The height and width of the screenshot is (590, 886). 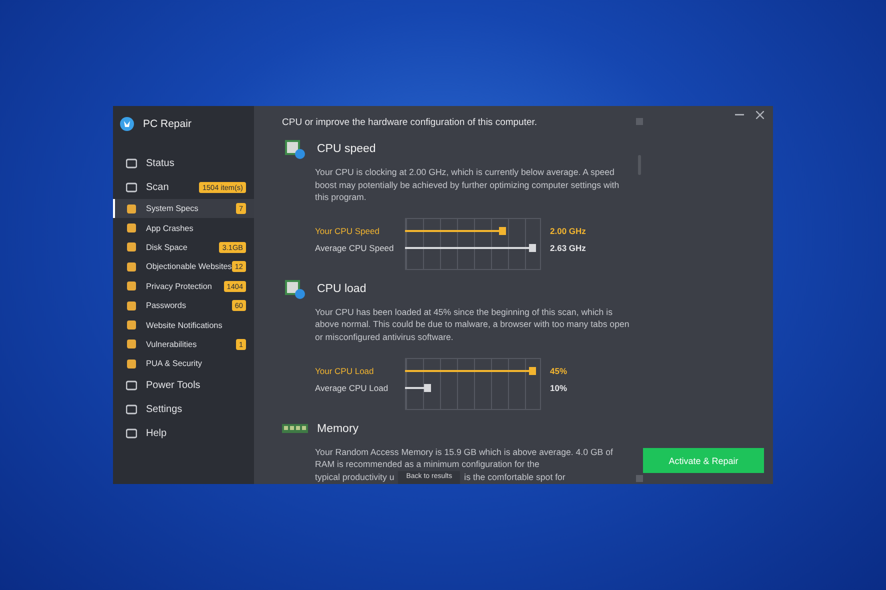 What do you see at coordinates (183, 434) in the screenshot?
I see `sidebar-item: Help` at bounding box center [183, 434].